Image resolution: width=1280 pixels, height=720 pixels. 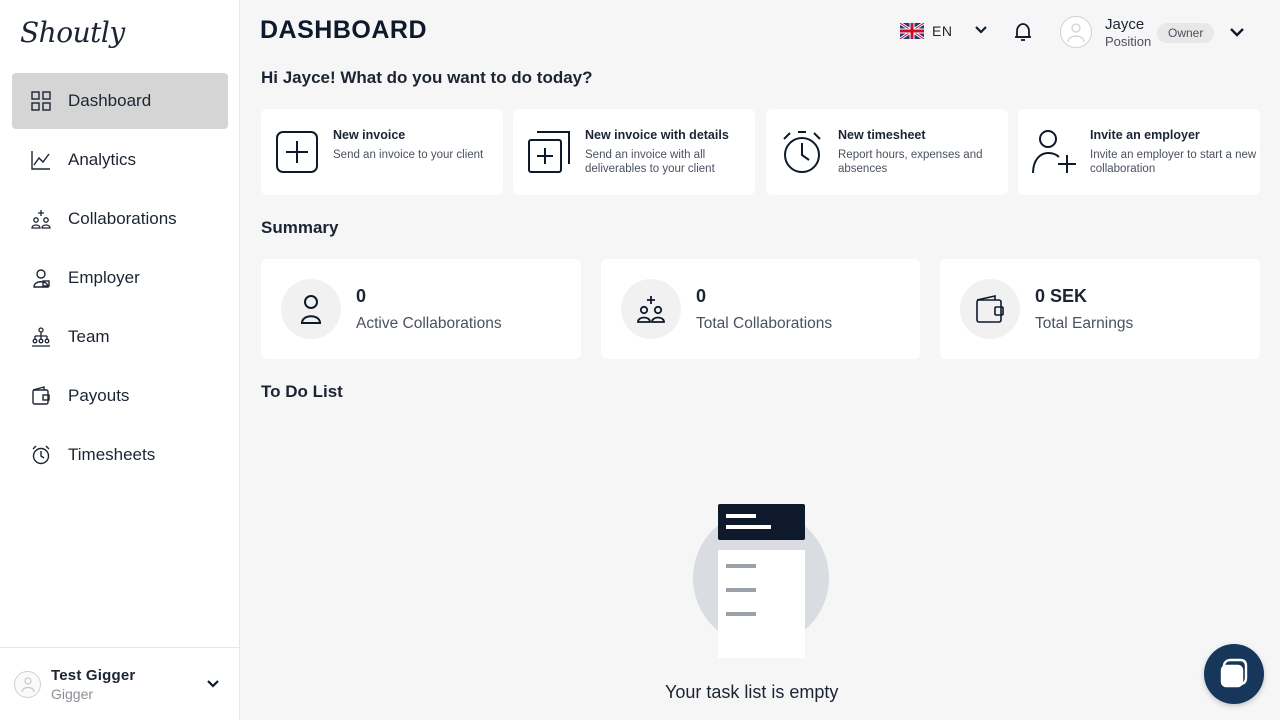 I want to click on greeting: Hi Jayce! What do you want to do today?, so click(x=427, y=77).